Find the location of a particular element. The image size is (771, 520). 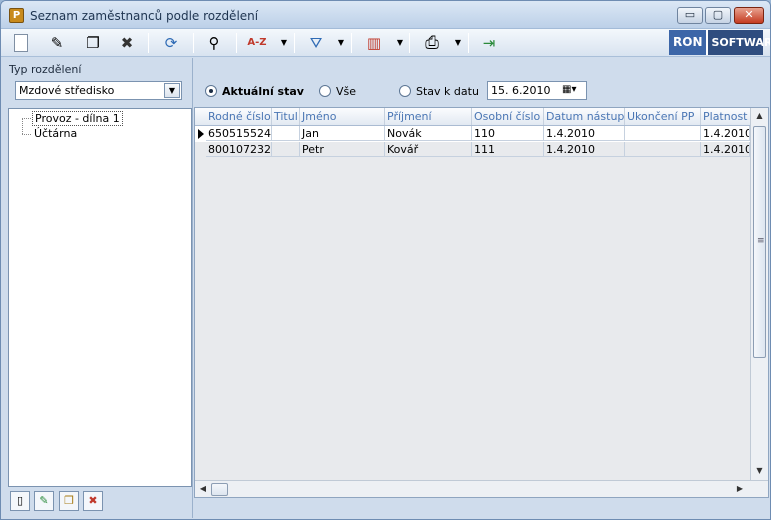

edit-node-button: ✎ is located at coordinates (44, 501).